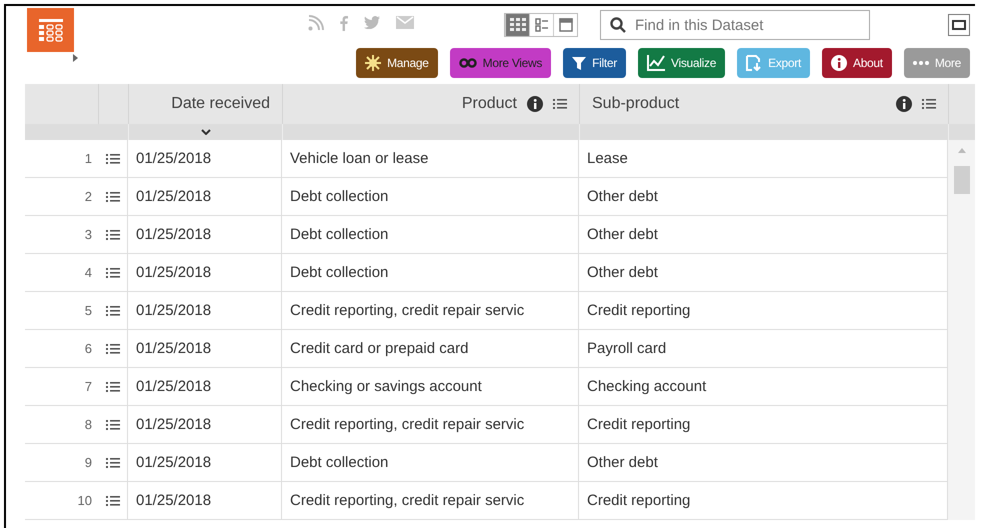  Describe the element at coordinates (405, 22) in the screenshot. I see `mail-icon` at that location.